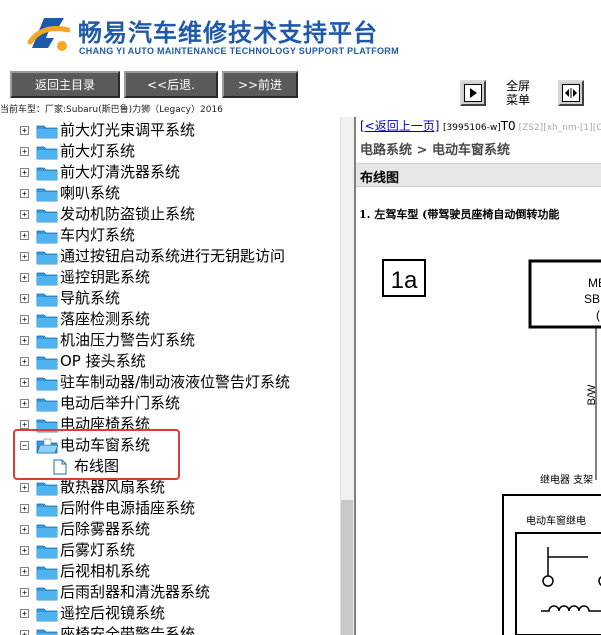  I want to click on tree-folder-item: + 机油压力警告灯系统, so click(170, 340).